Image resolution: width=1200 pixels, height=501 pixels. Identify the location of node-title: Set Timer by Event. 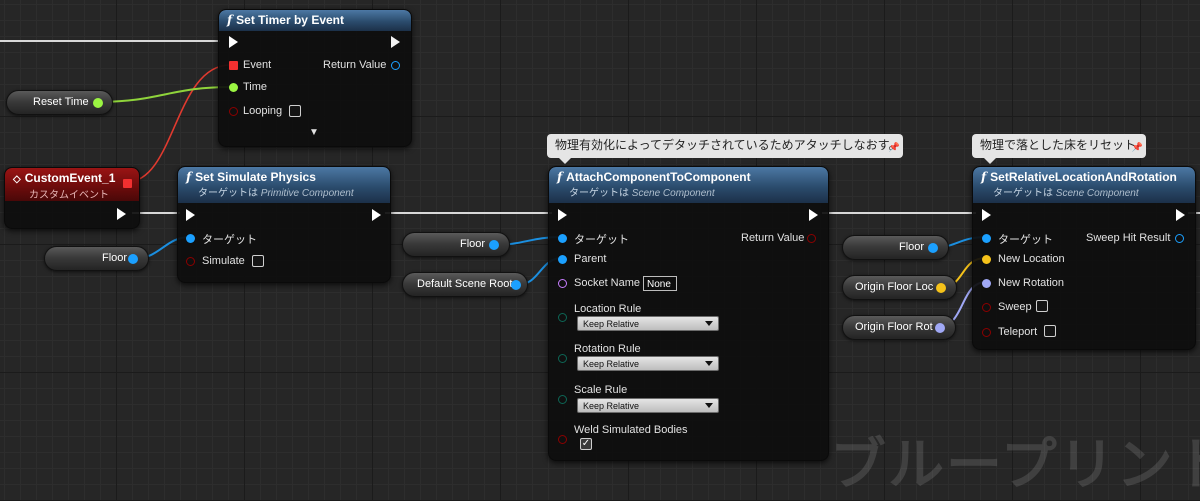
(290, 20).